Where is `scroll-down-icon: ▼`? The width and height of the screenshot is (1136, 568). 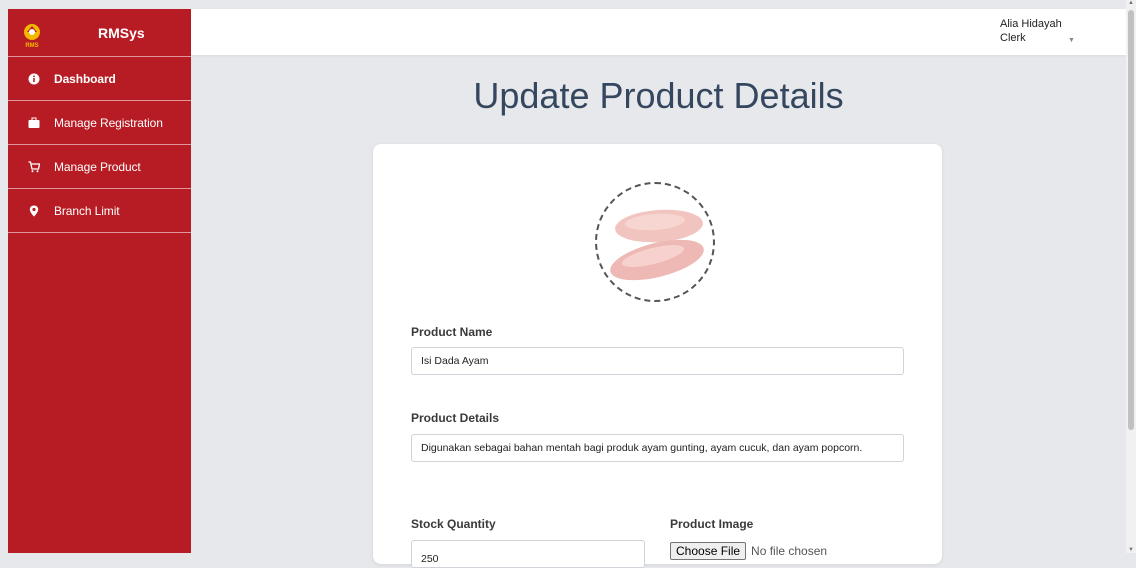 scroll-down-icon: ▼ is located at coordinates (1131, 550).